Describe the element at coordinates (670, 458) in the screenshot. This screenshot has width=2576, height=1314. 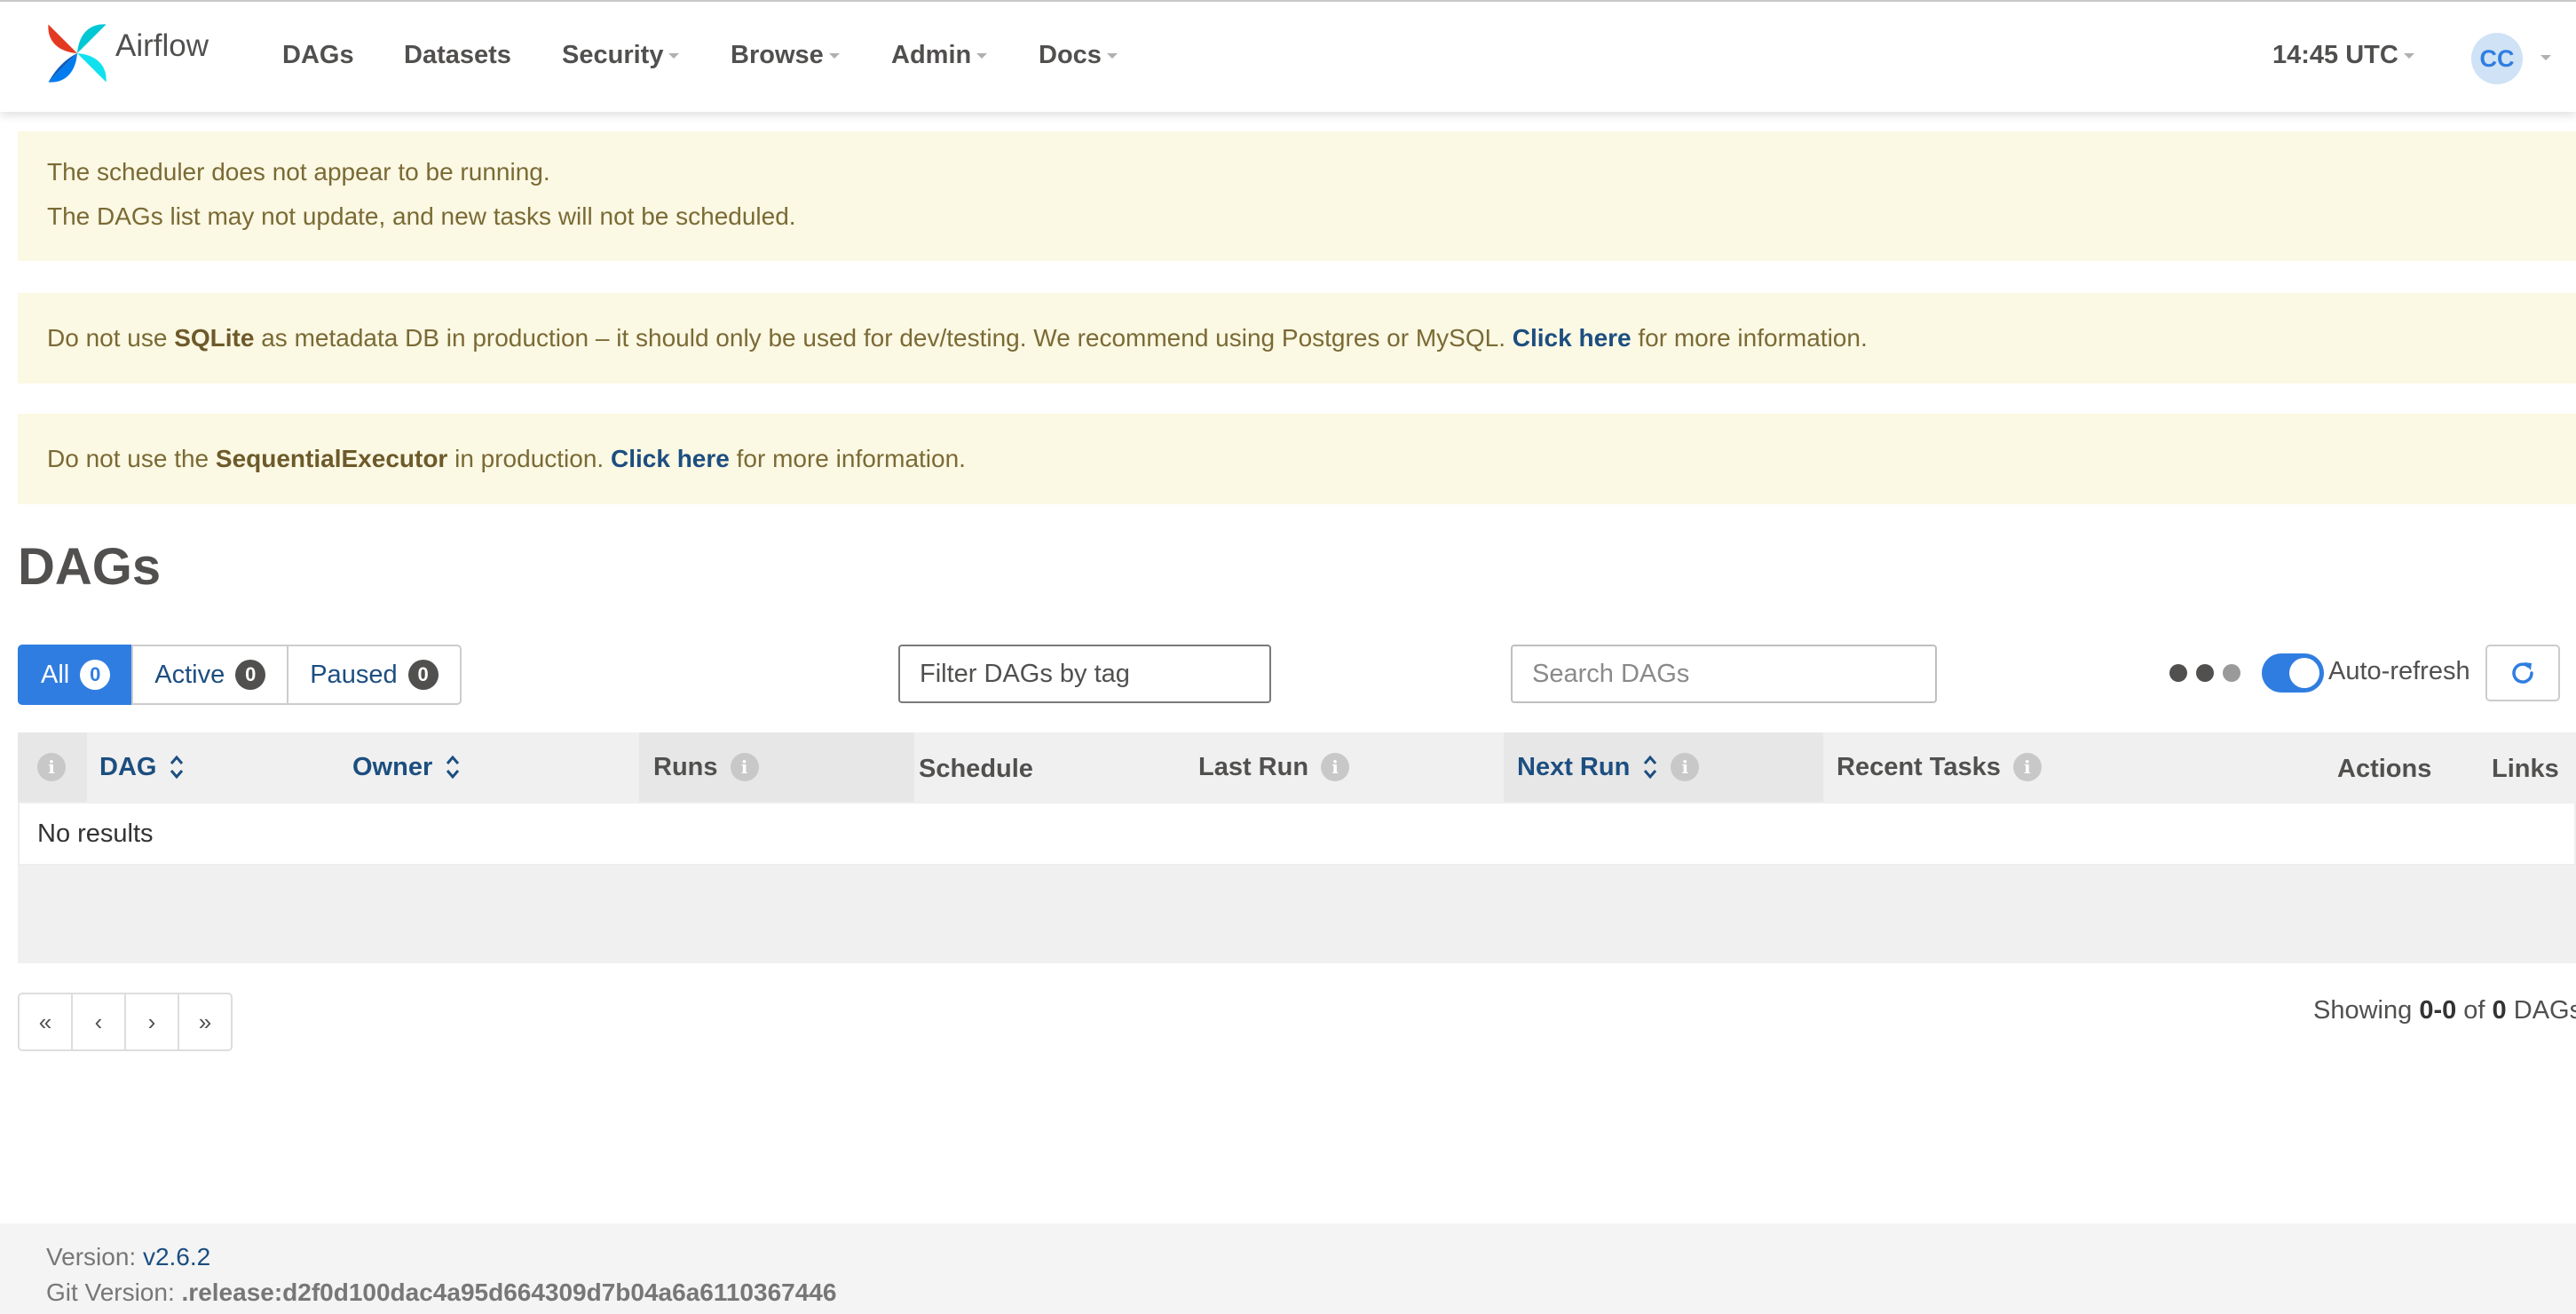
I see `executor-click-here-link: Click here` at that location.